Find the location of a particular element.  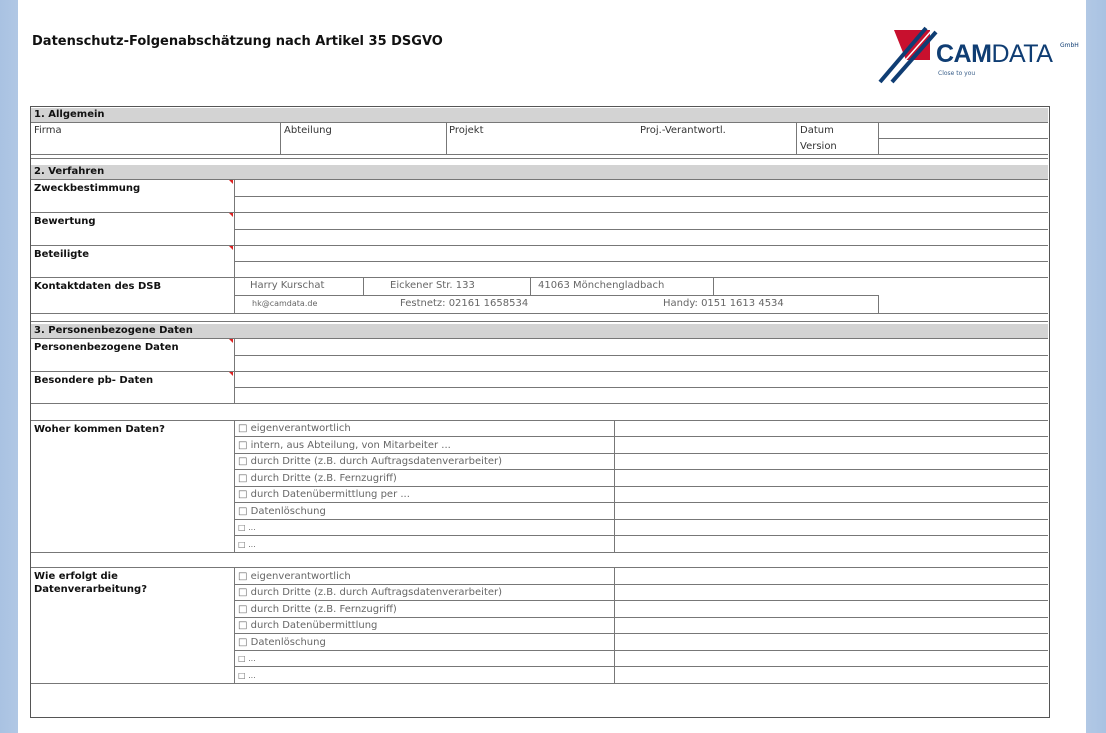

dsb-handy: Handy: 0151 1613 4534 is located at coordinates (723, 303).